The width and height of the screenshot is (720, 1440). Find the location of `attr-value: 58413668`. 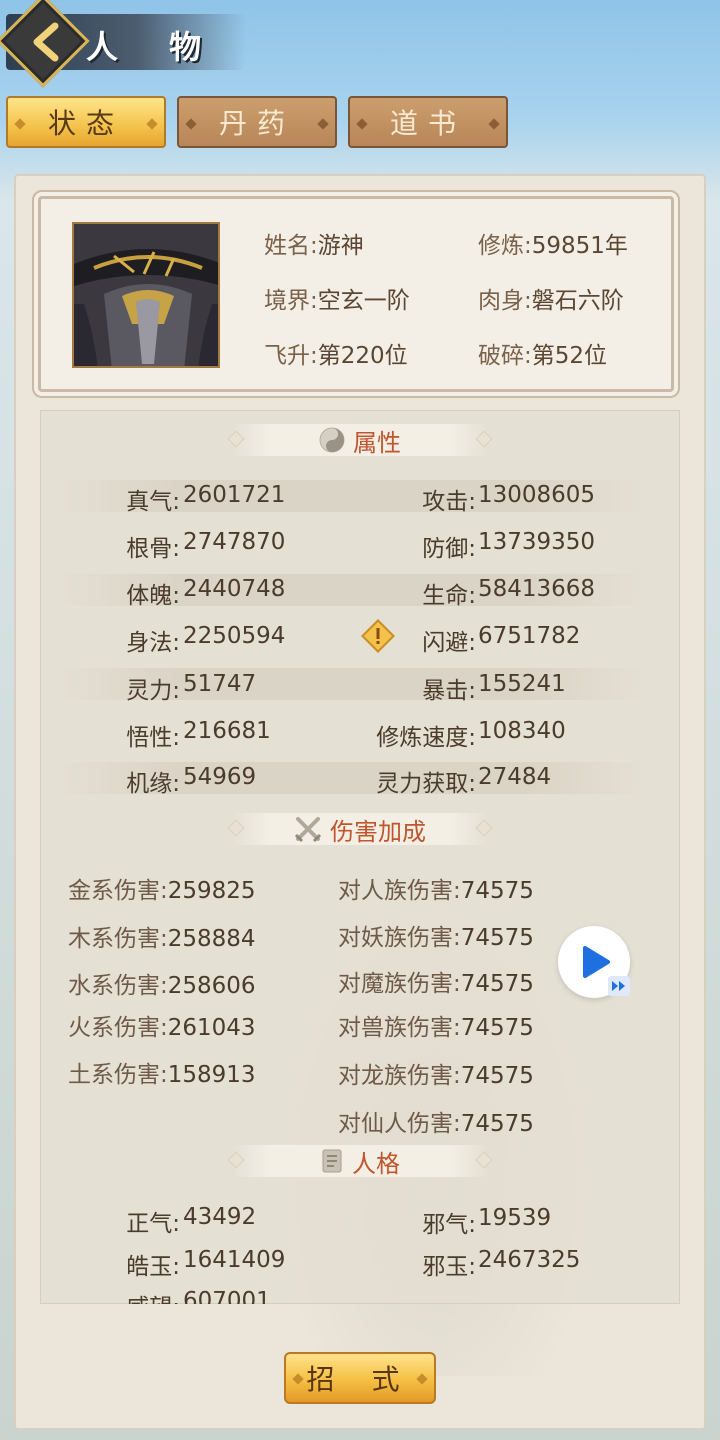

attr-value: 58413668 is located at coordinates (537, 589).